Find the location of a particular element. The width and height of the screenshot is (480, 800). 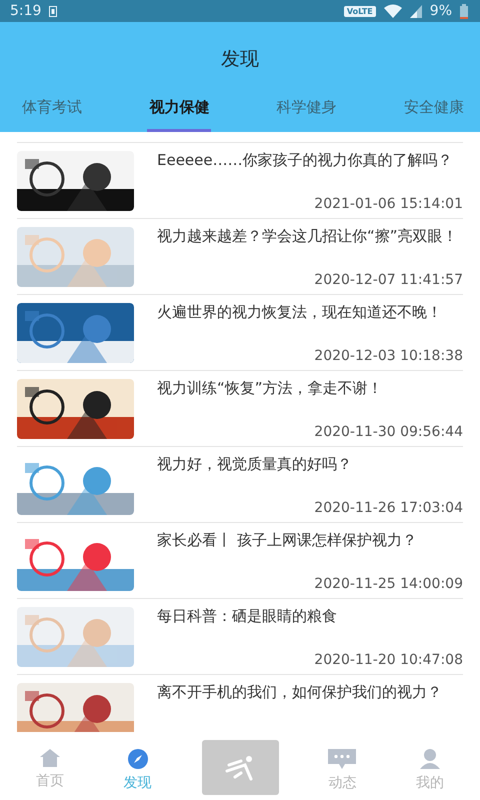

article-date: 2020-12-03 10:18:38 is located at coordinates (388, 356).